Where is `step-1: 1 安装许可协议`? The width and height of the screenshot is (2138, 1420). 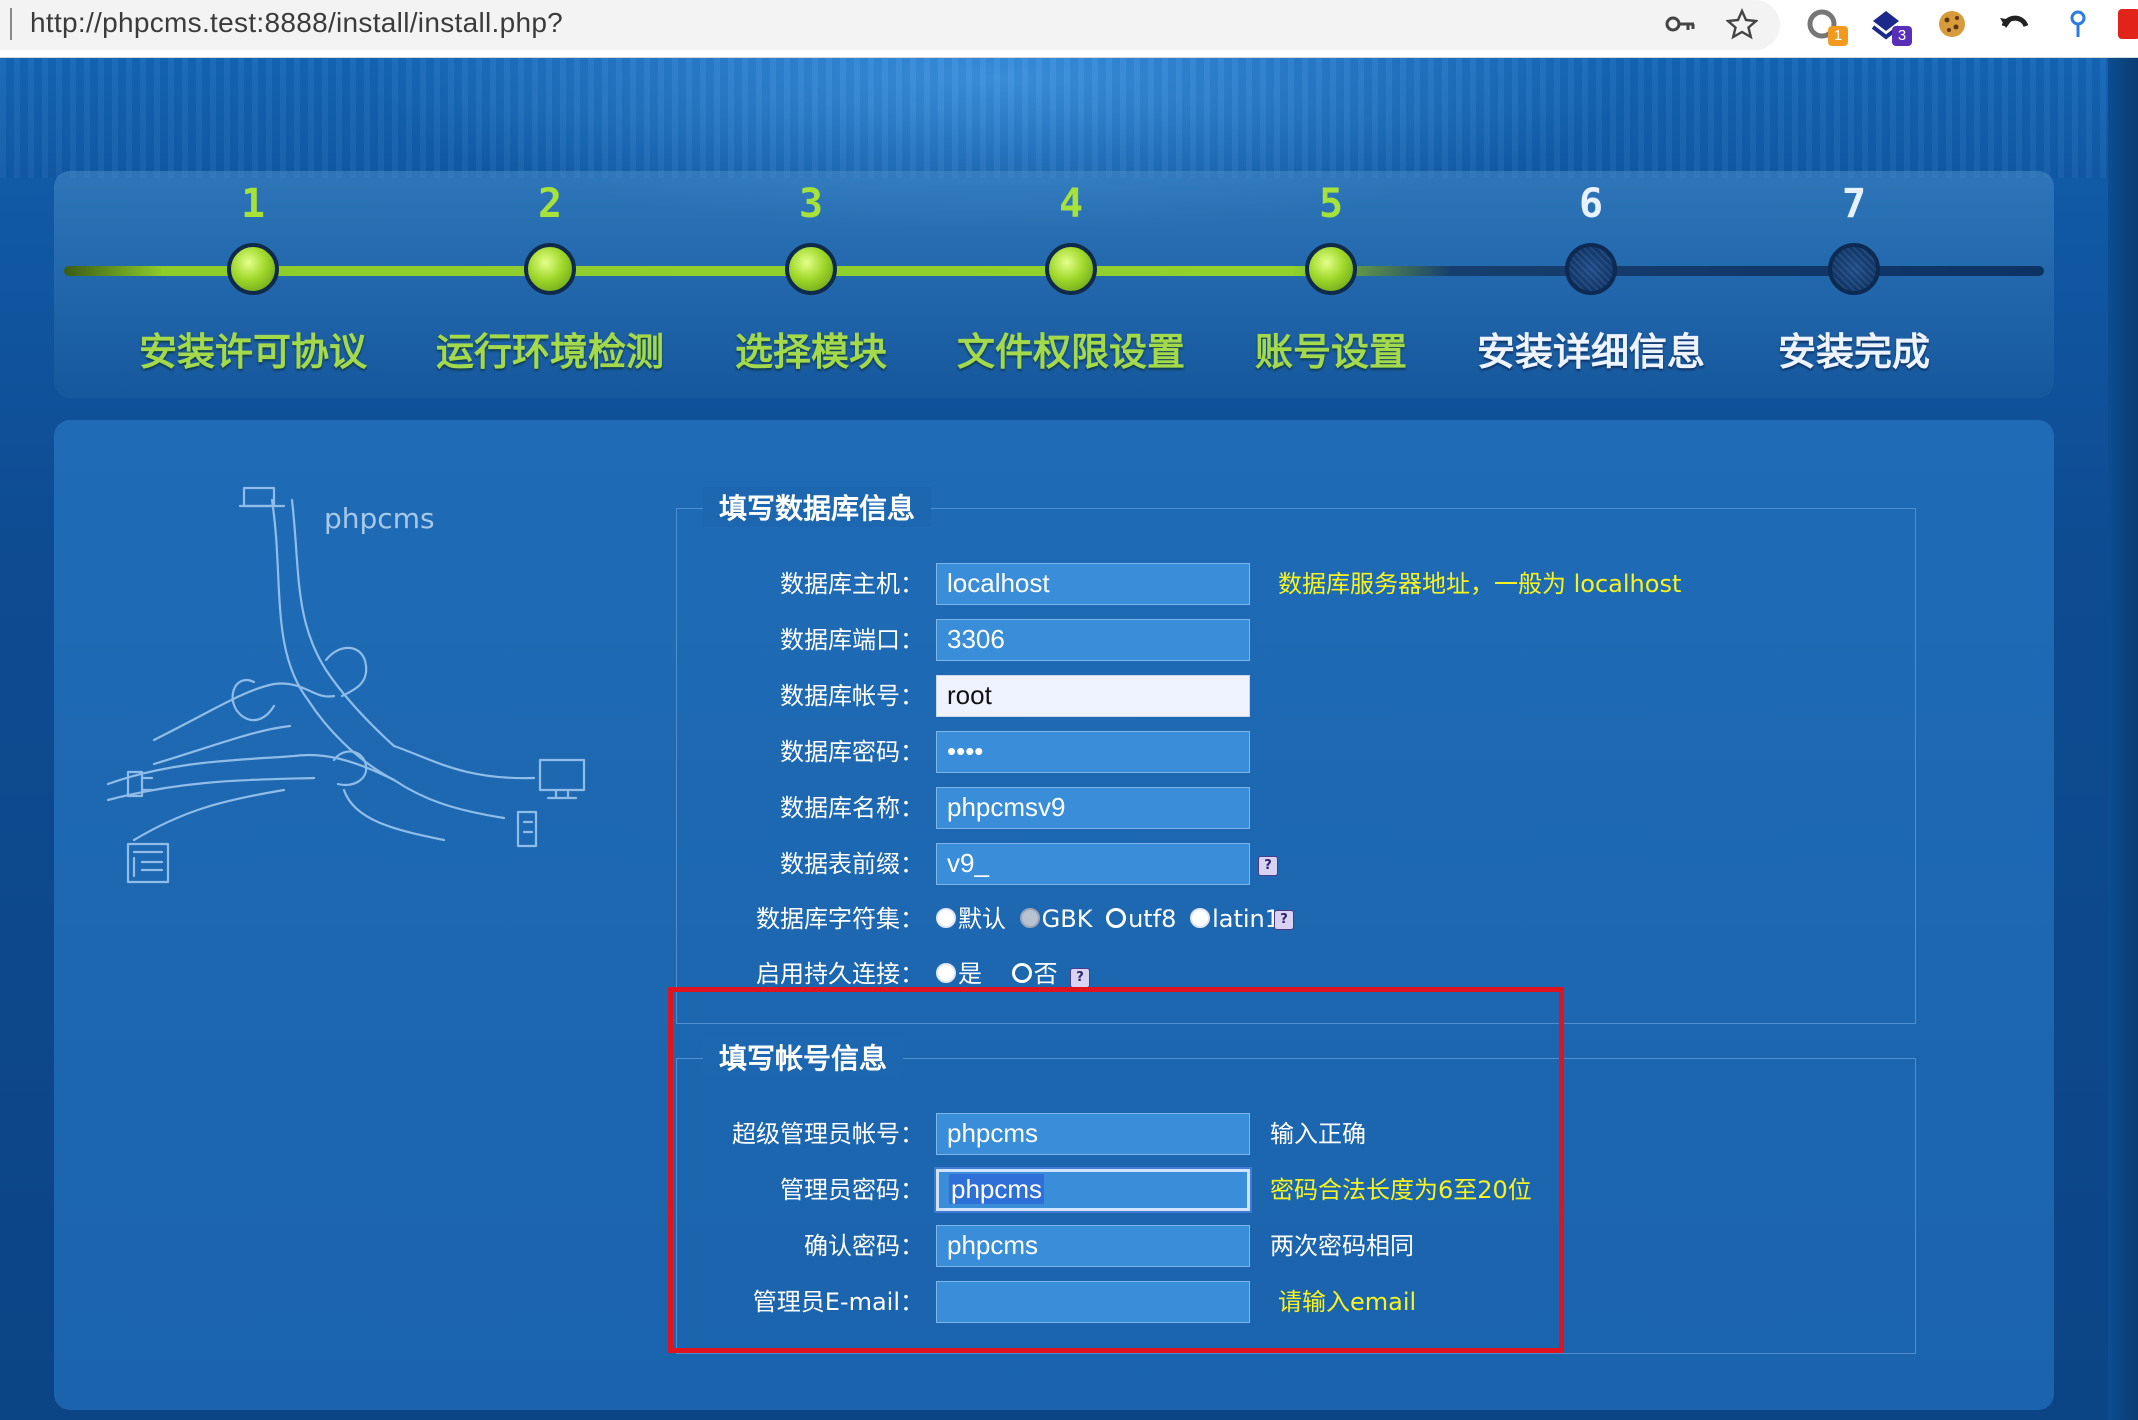 step-1: 1 安装许可协议 is located at coordinates (253, 284).